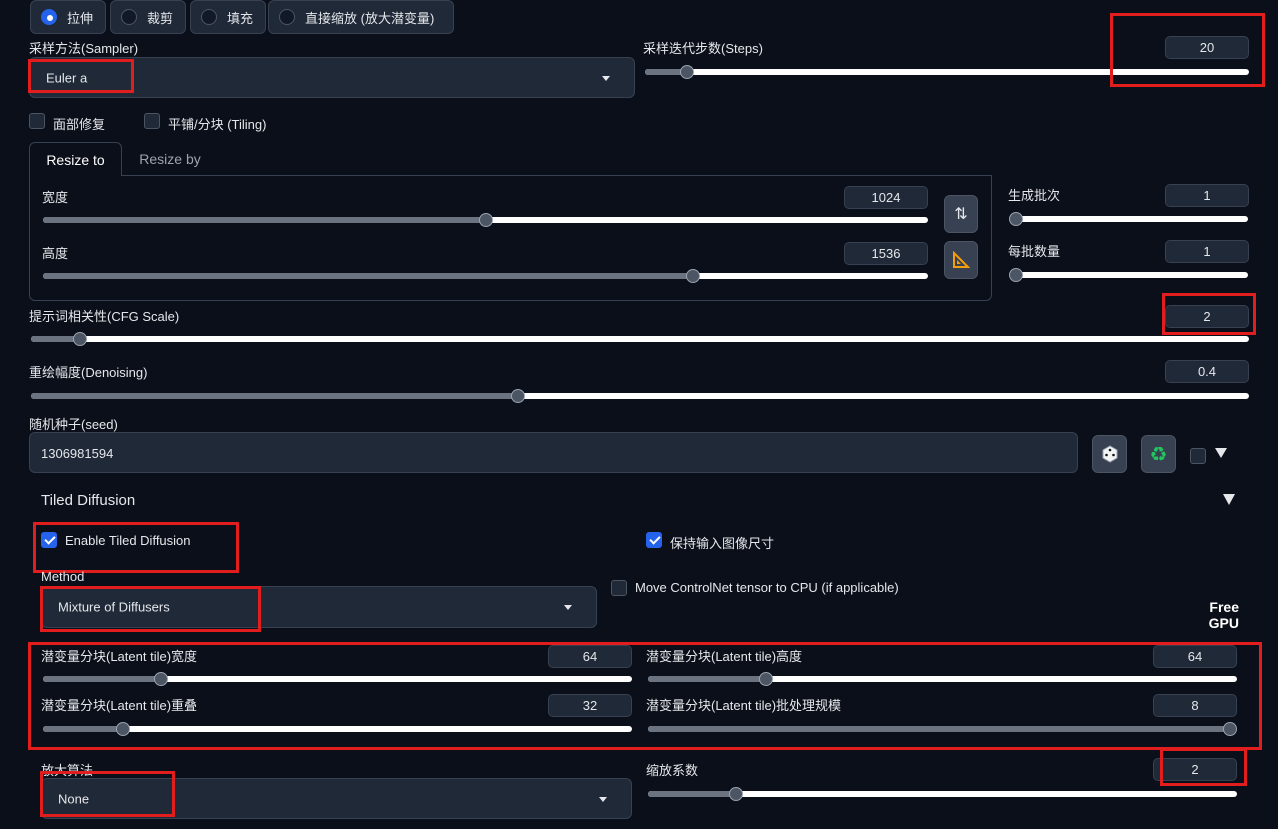 This screenshot has width=1278, height=829. I want to click on resize-mode-label: 拉伸, so click(80, 18).